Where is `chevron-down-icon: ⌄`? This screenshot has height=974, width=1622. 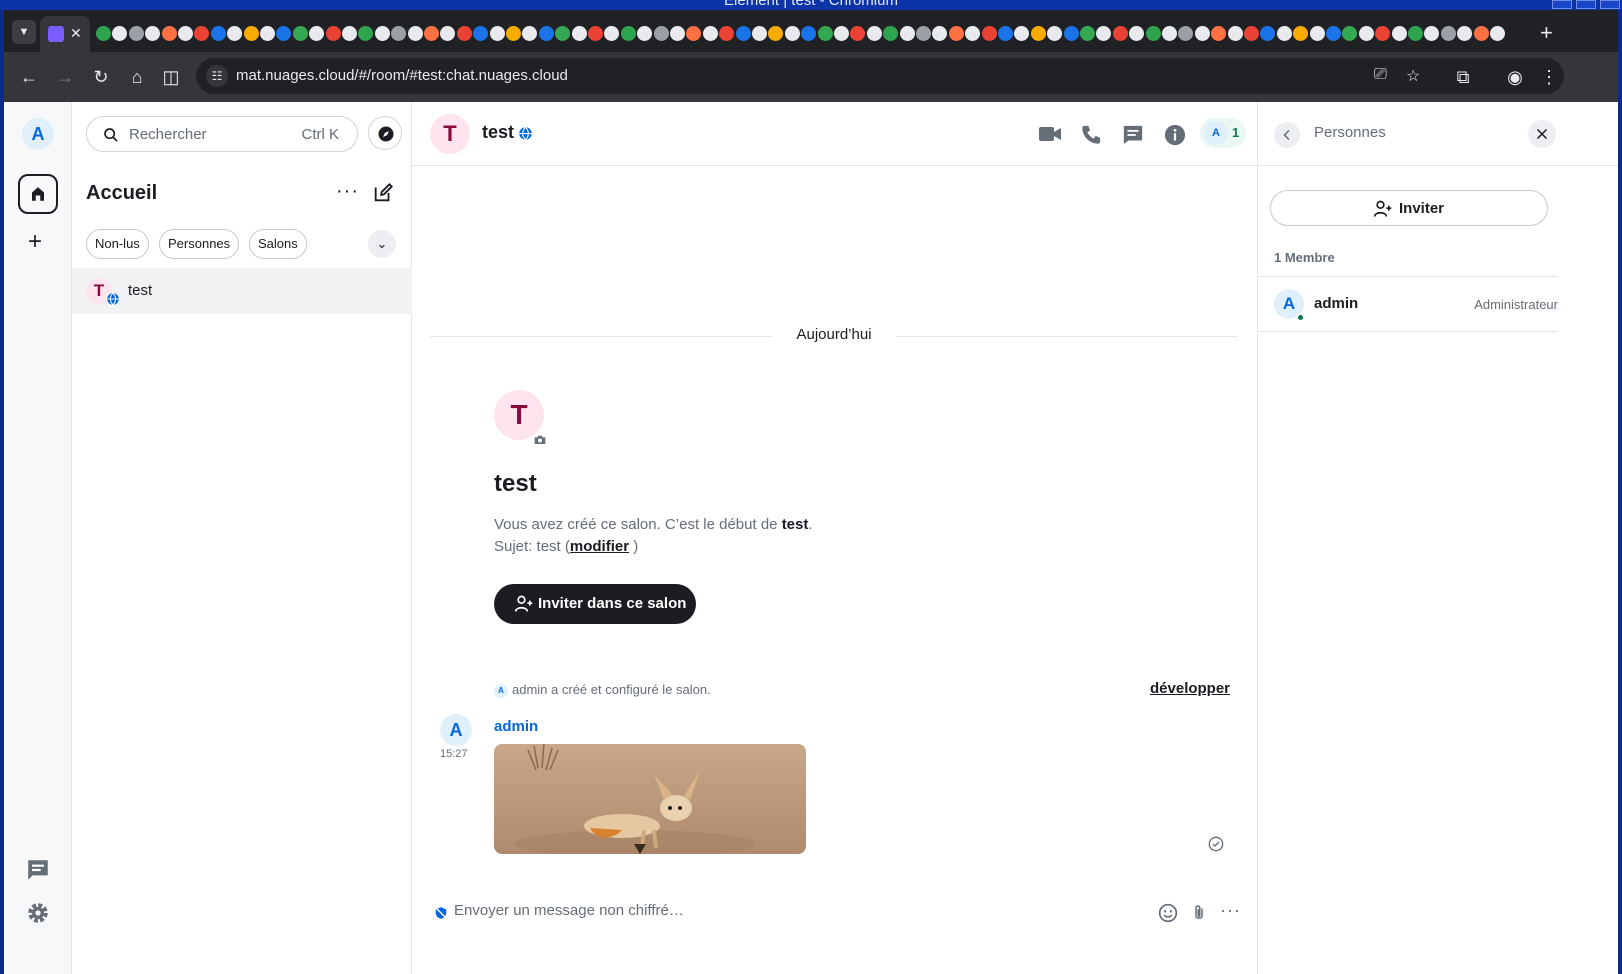 chevron-down-icon: ⌄ is located at coordinates (382, 244).